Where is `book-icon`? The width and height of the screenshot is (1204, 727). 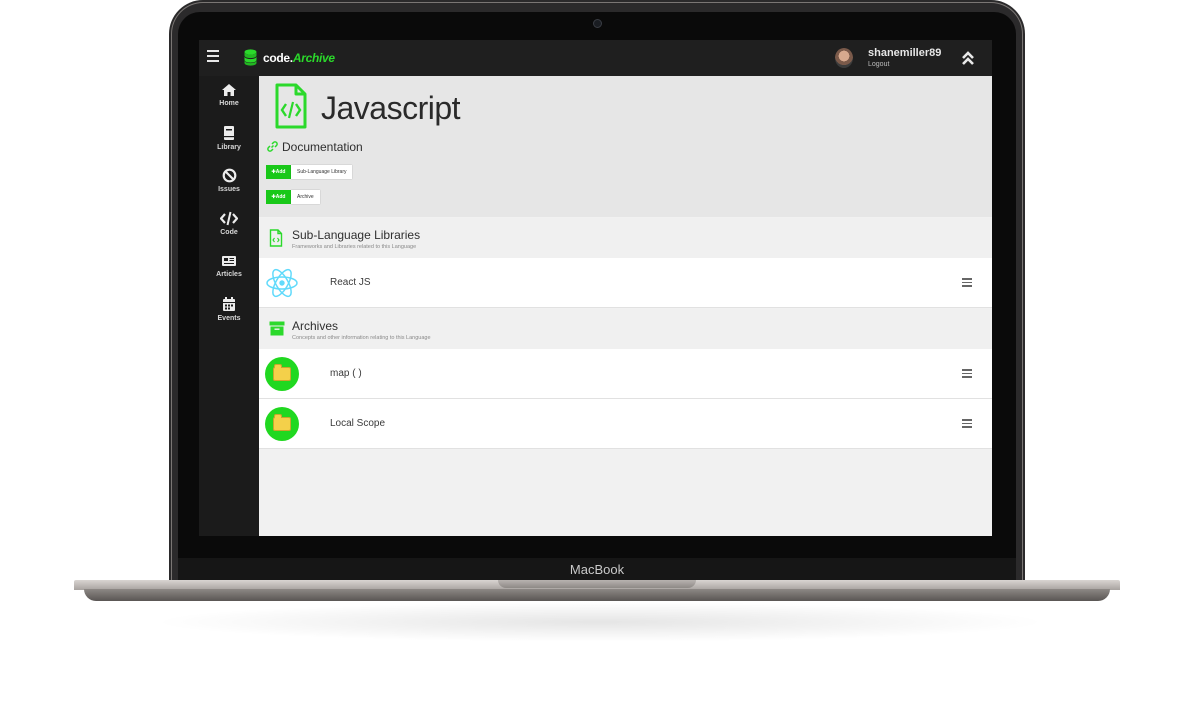 book-icon is located at coordinates (229, 133).